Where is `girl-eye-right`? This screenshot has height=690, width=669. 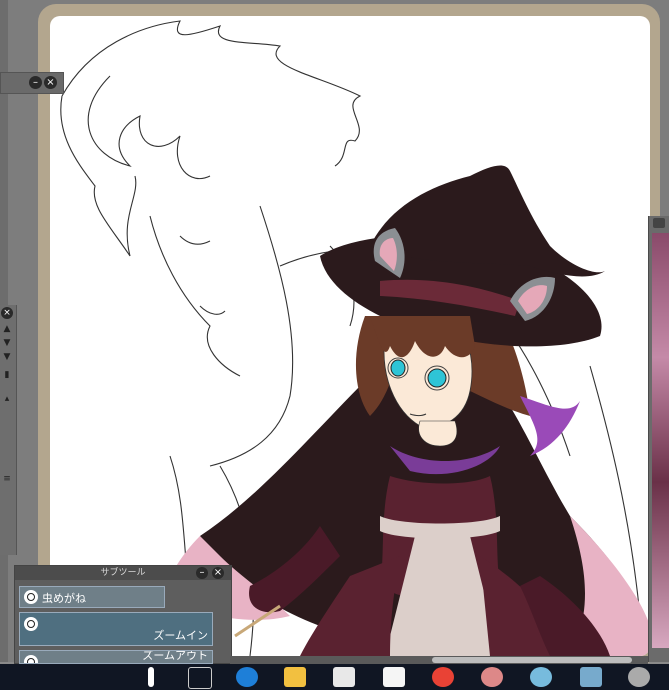 girl-eye-right is located at coordinates (437, 378).